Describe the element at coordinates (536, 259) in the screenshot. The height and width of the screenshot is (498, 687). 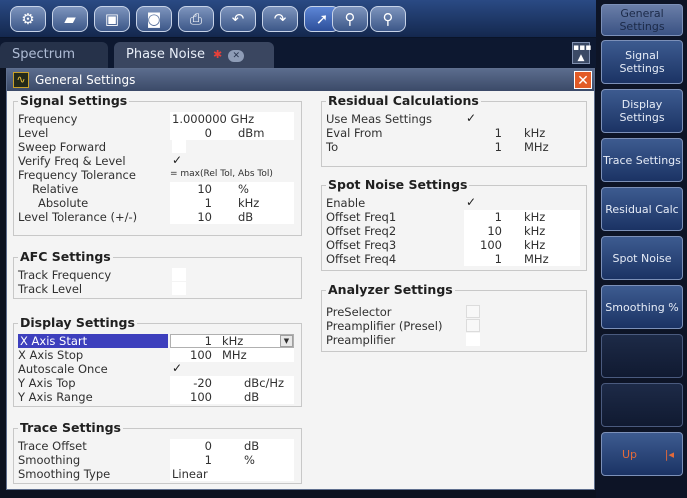
I see `offset-freq4-unit: MHz` at that location.